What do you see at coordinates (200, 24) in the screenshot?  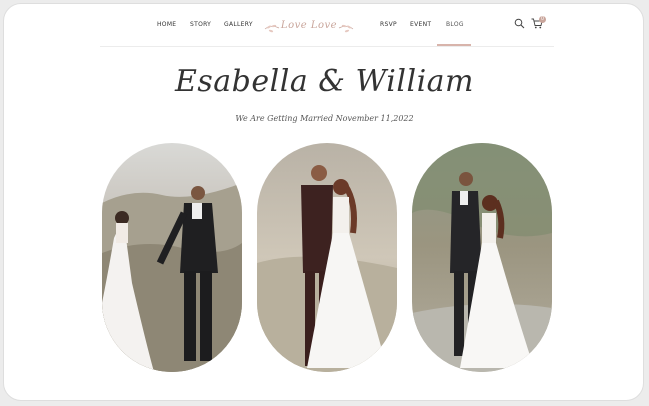 I see `nav-story: STORY` at bounding box center [200, 24].